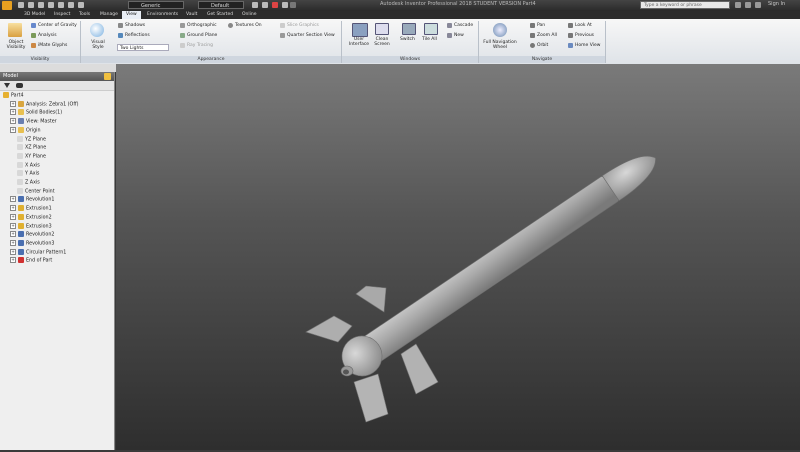  Describe the element at coordinates (32, 200) in the screenshot. I see `browser-node: + Revolution1` at that location.